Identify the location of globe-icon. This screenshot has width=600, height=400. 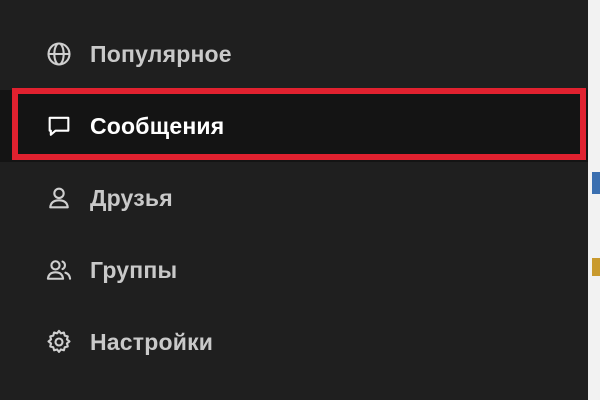
(59, 54).